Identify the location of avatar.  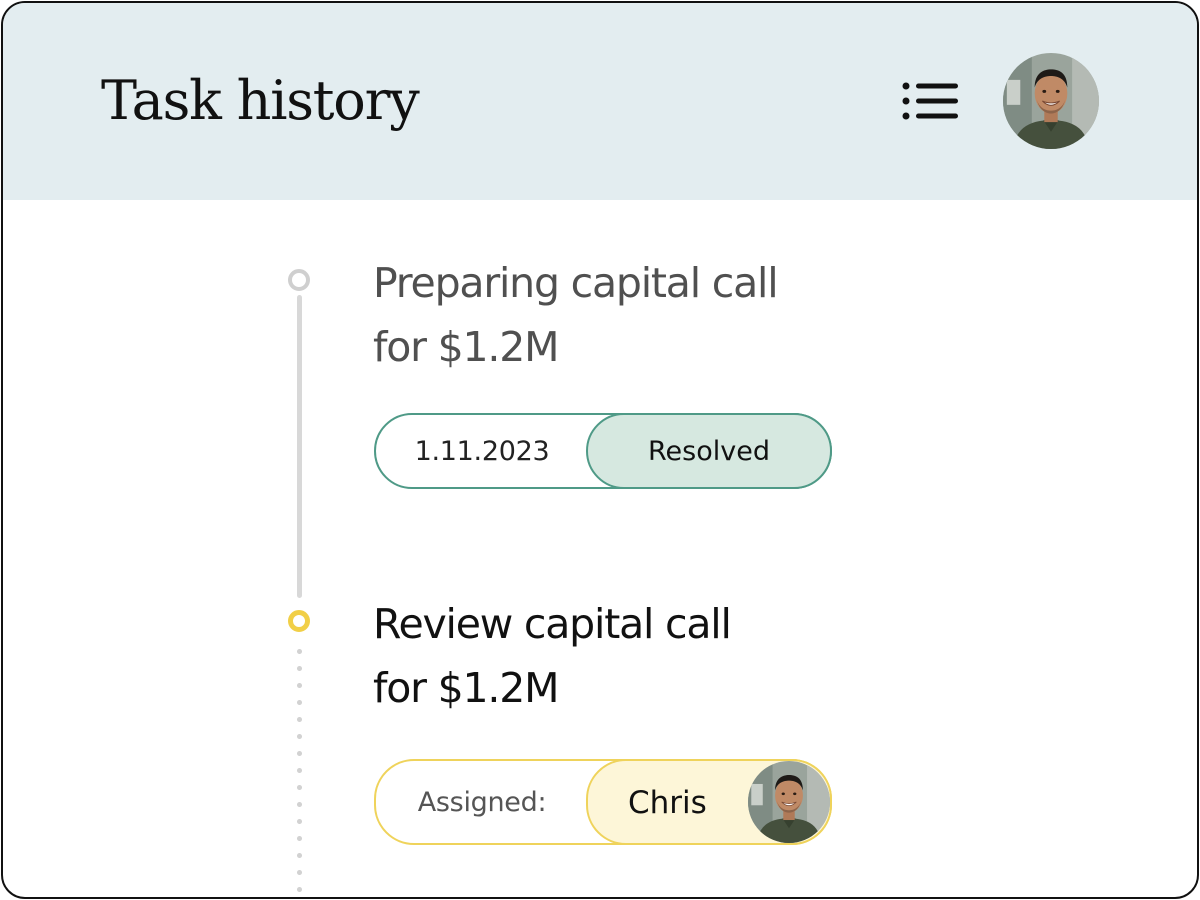
(1051, 101).